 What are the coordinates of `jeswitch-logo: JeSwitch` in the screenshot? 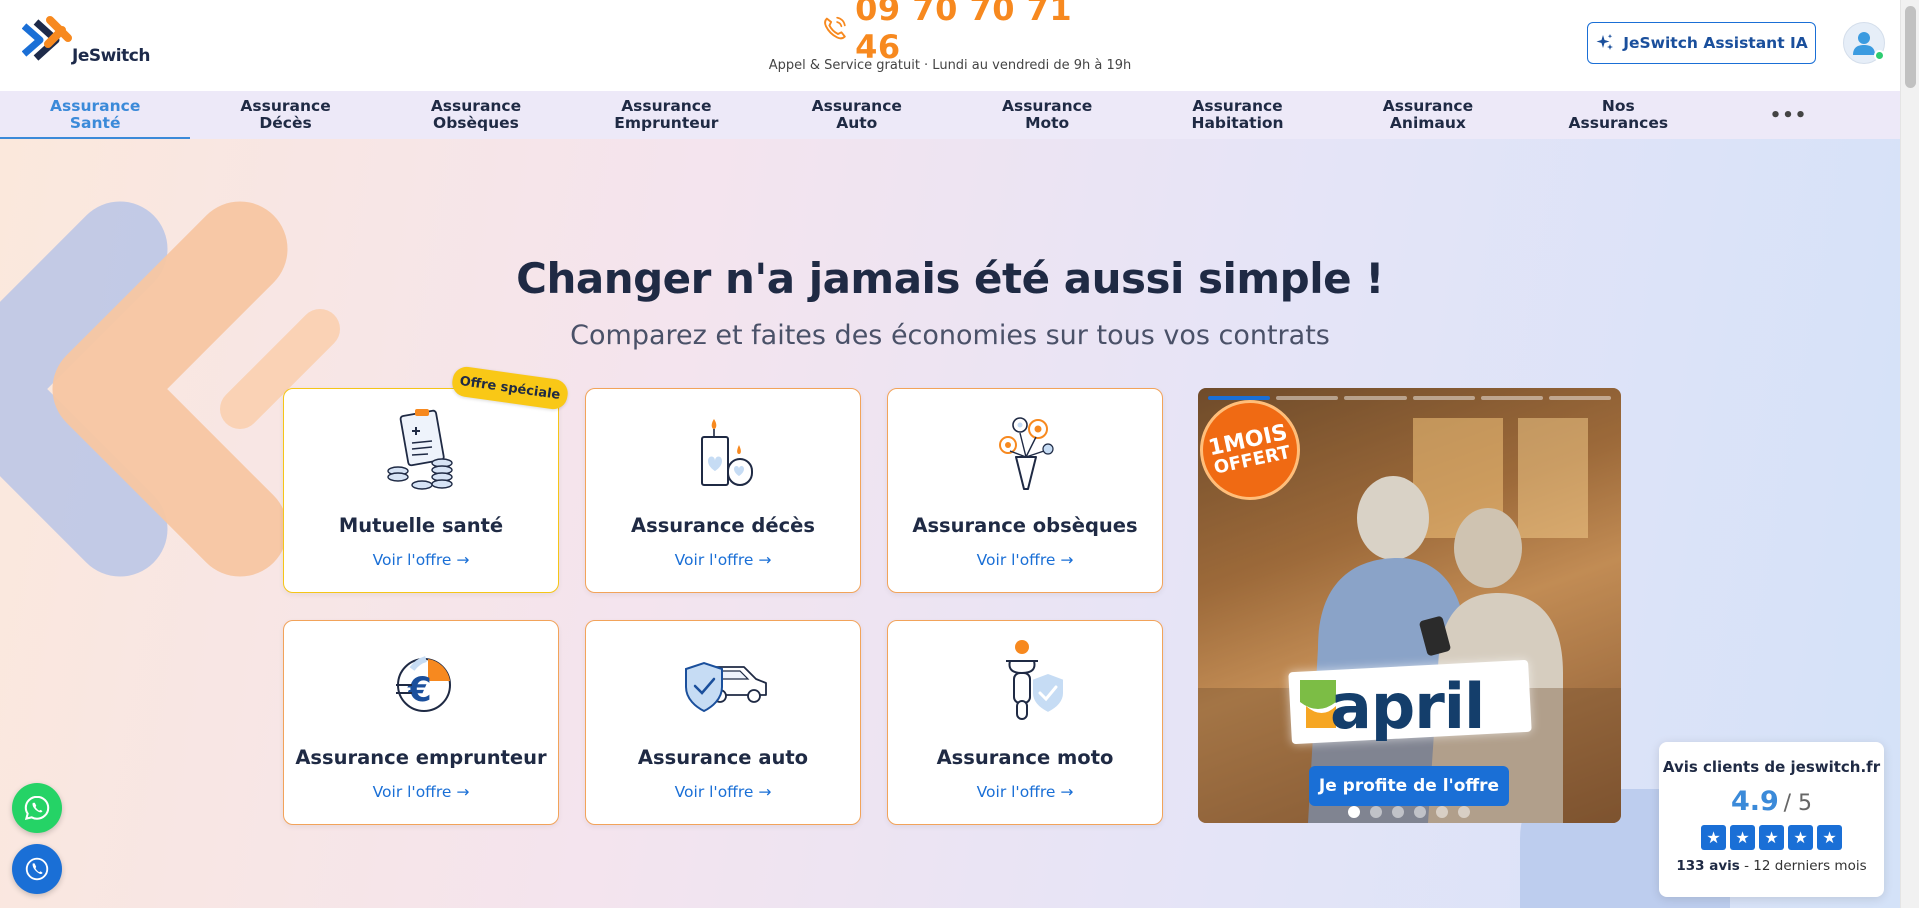 It's located at (92, 44).